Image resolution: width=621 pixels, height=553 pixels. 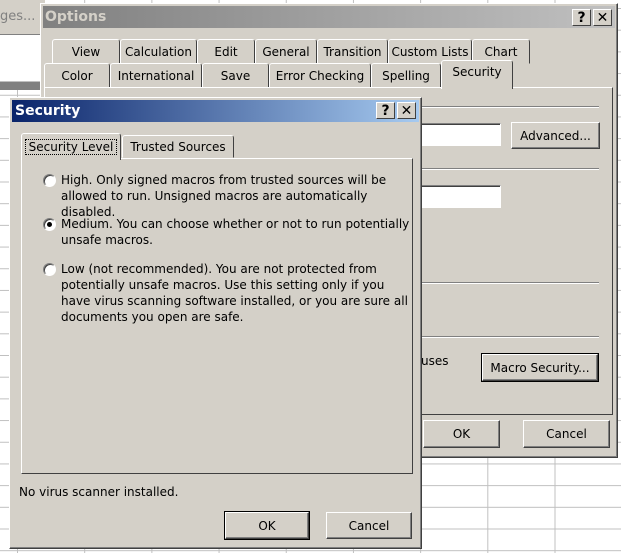 What do you see at coordinates (477, 74) in the screenshot?
I see `tab-security: Security` at bounding box center [477, 74].